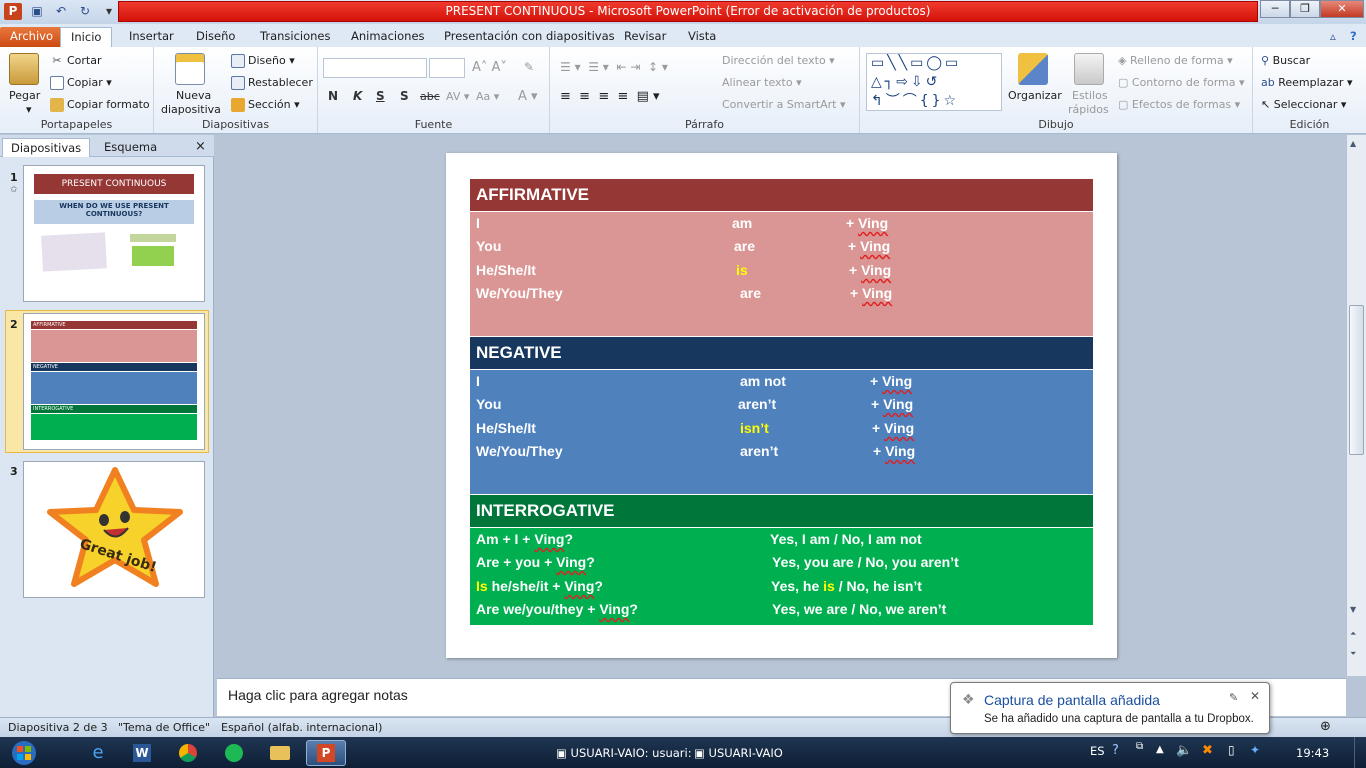 The height and width of the screenshot is (768, 1366). I want to click on bold-button: N, so click(333, 96).